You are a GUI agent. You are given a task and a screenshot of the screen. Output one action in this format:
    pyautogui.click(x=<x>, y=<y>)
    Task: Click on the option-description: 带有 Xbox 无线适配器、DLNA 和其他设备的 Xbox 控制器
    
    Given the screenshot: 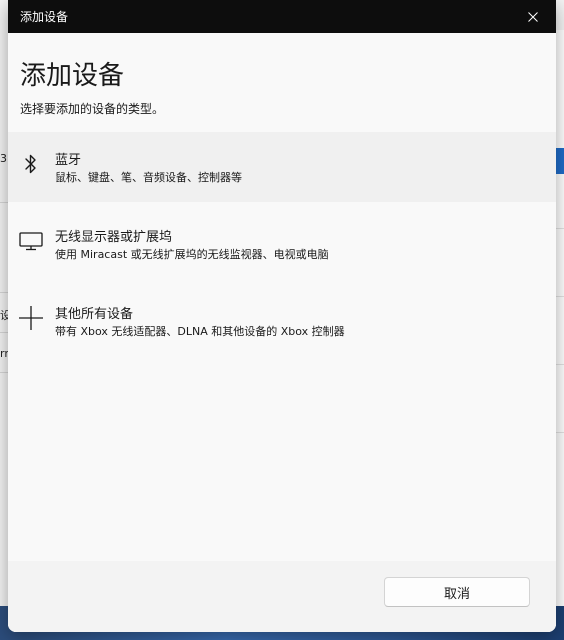 What is the action you would take?
    pyautogui.click(x=200, y=331)
    